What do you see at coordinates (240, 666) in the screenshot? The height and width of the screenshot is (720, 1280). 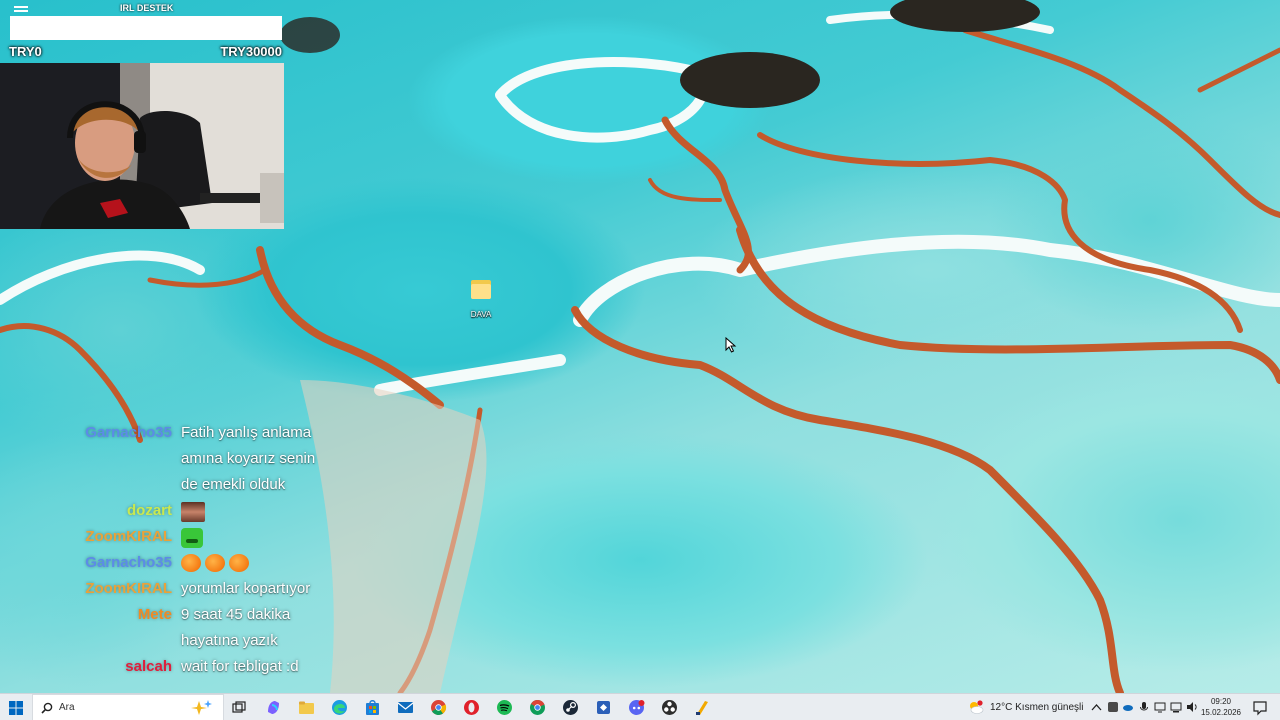 I see `chat-text: wait for tebligat :d` at bounding box center [240, 666].